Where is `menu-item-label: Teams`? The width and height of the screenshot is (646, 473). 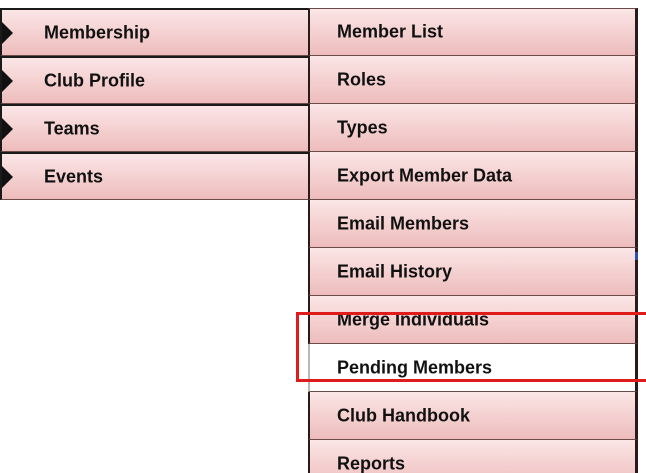
menu-item-label: Teams is located at coordinates (72, 128).